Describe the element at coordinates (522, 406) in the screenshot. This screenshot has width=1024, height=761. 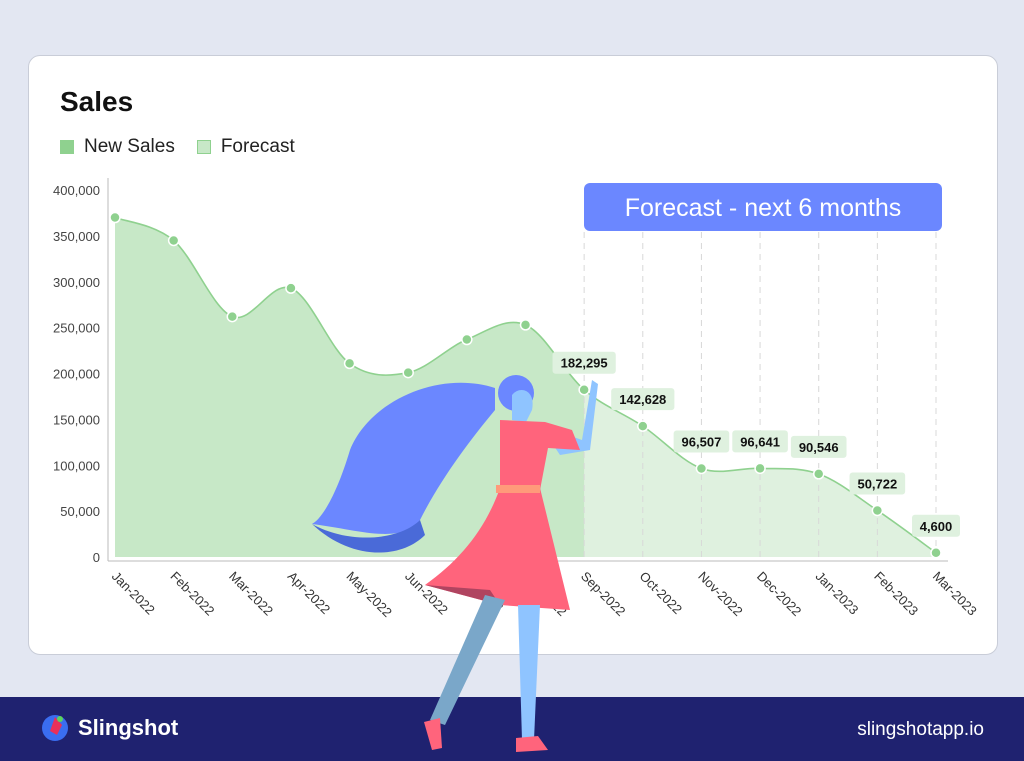
I see `face` at that location.